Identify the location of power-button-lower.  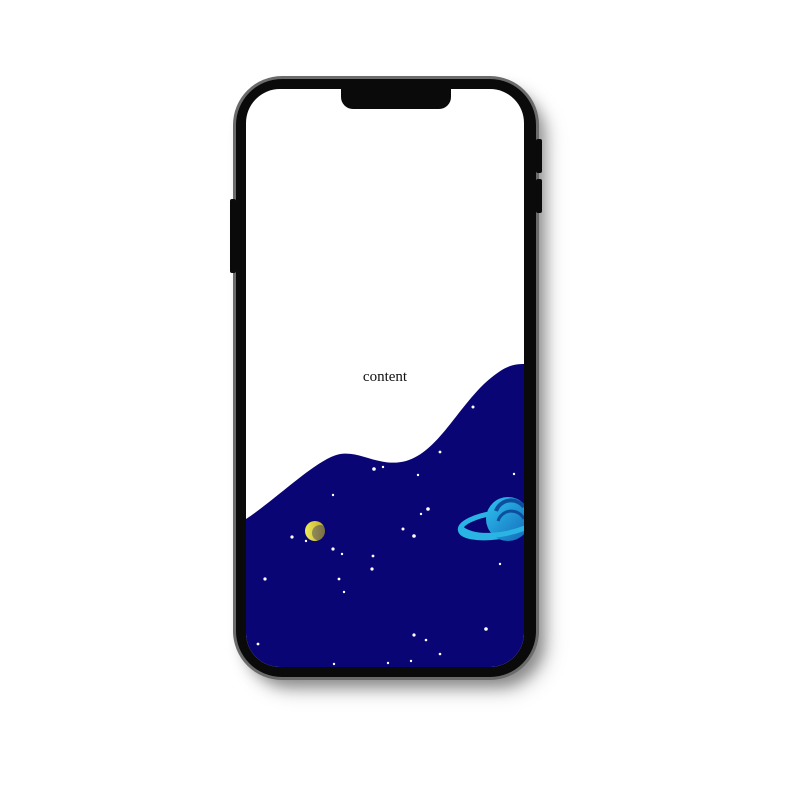
(539, 196).